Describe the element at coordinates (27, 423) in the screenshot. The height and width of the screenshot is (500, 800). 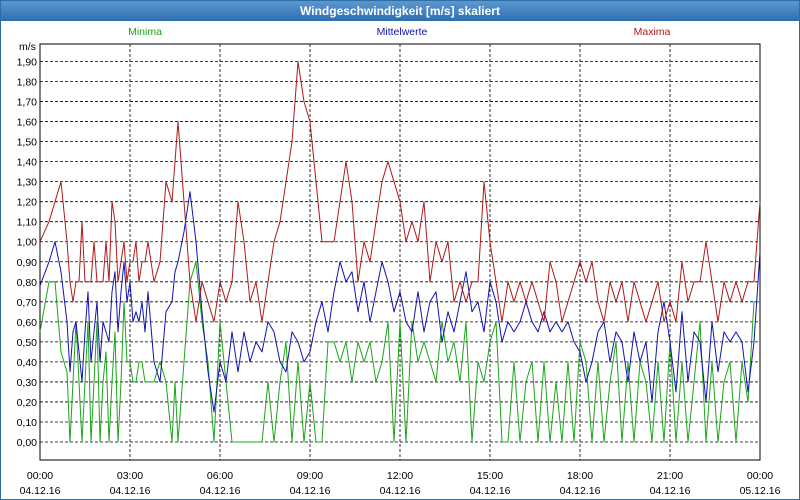
I see `y-tick-label: 0,10` at that location.